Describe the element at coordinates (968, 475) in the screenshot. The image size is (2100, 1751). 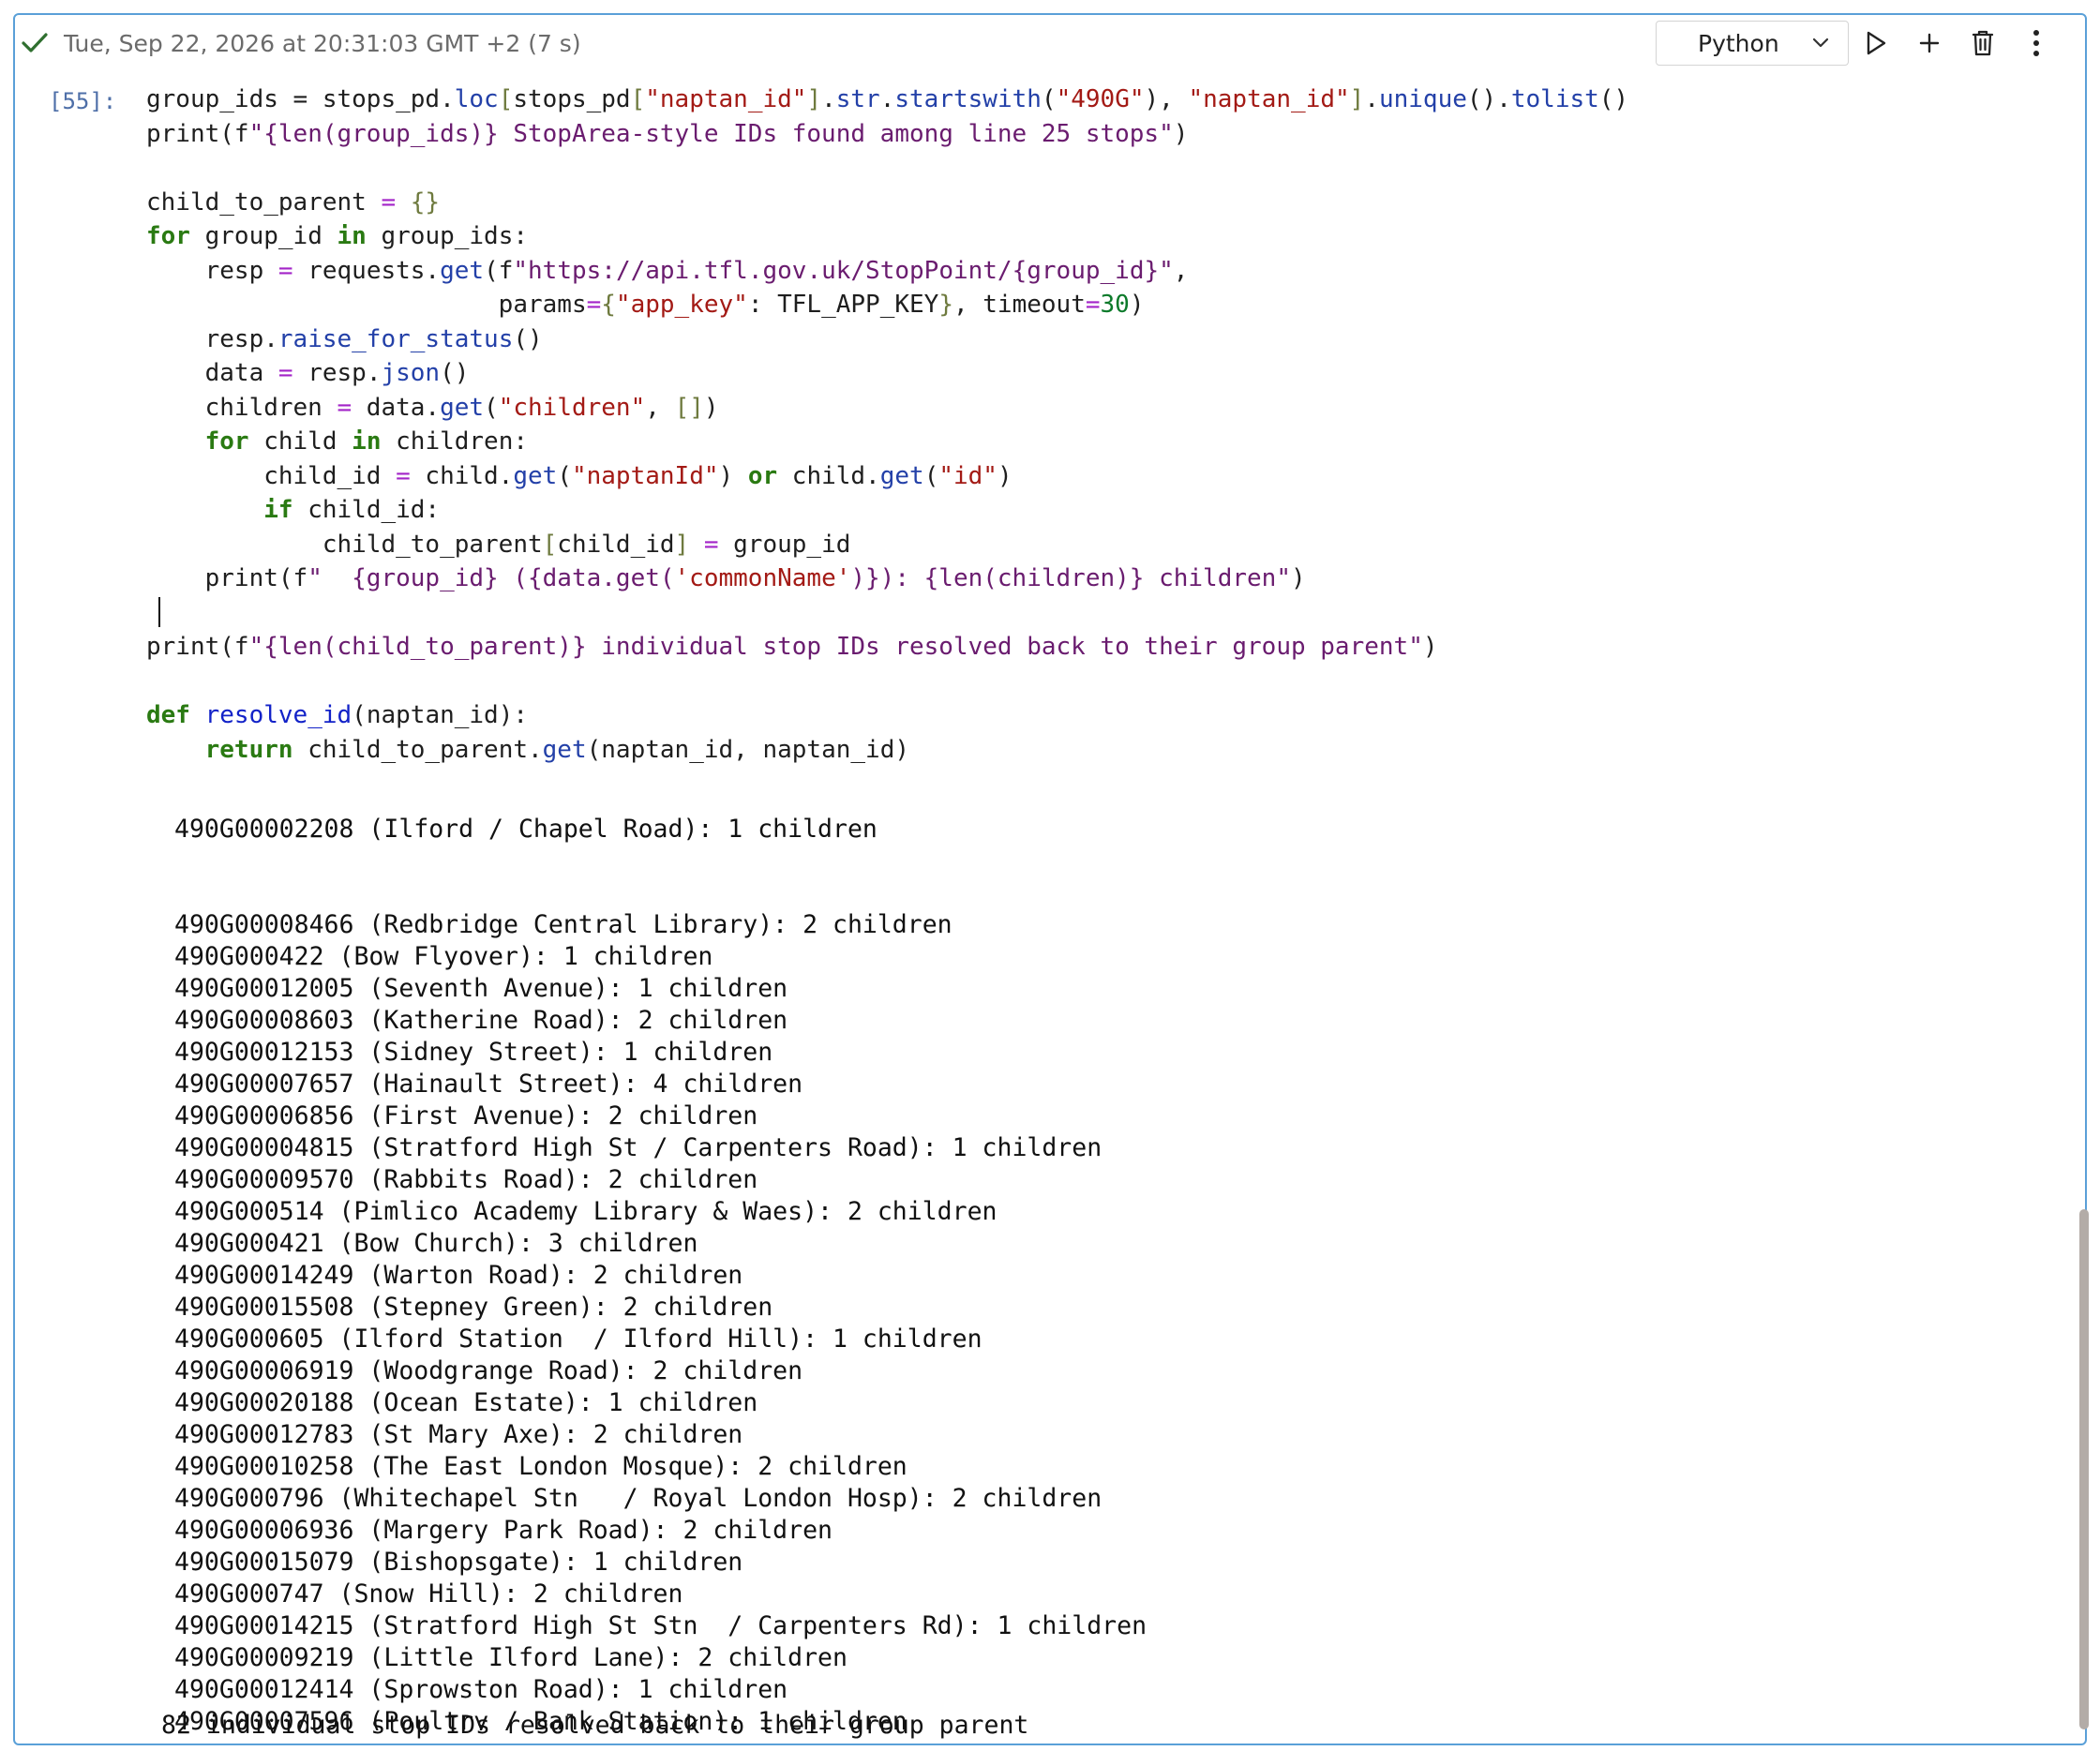
I see `code-string: "id"` at that location.